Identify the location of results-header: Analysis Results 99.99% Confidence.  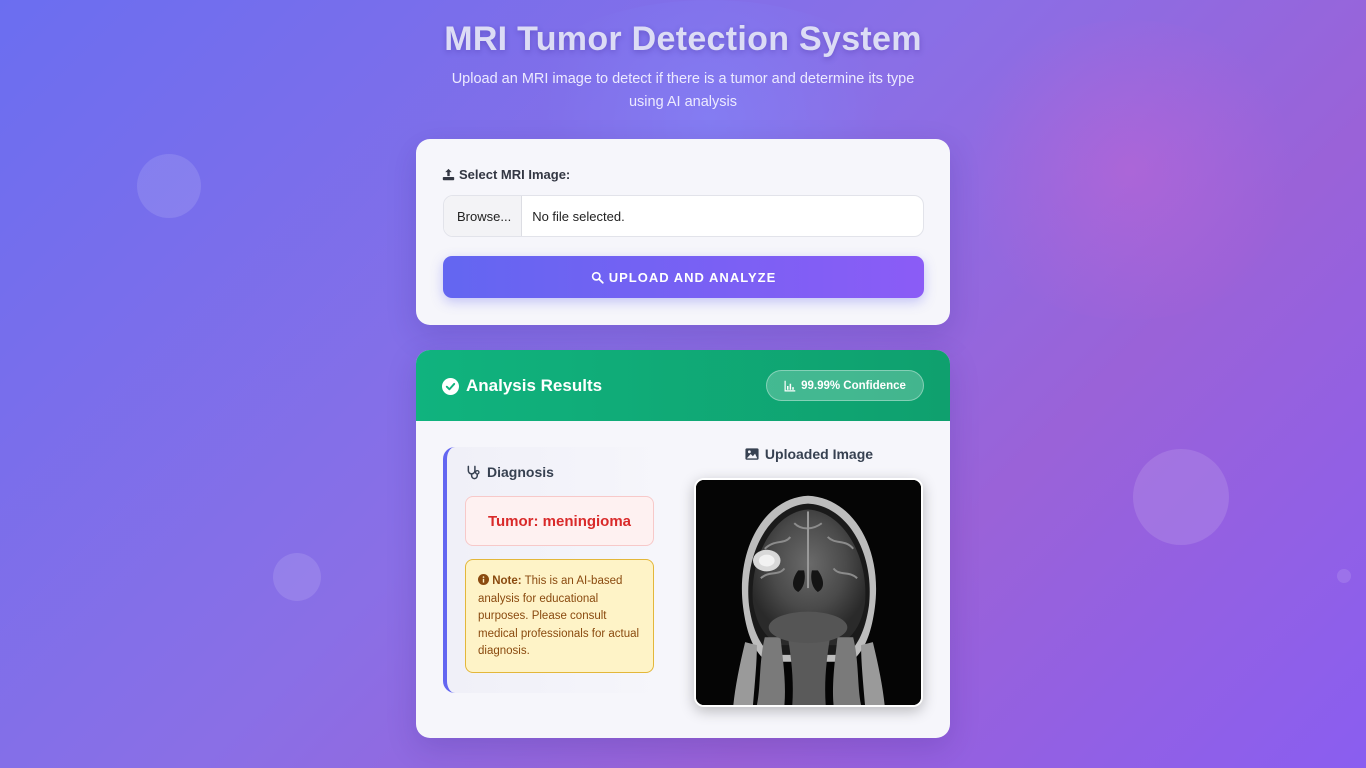
(683, 385).